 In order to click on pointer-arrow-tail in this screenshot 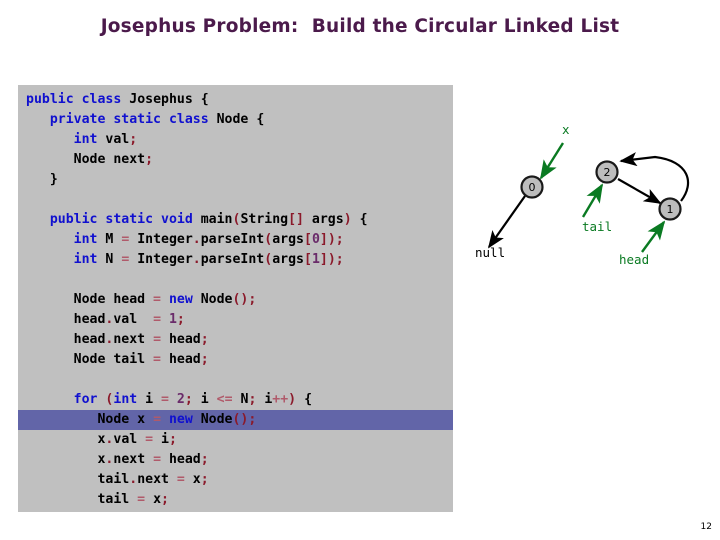, I will do `click(592, 200)`.